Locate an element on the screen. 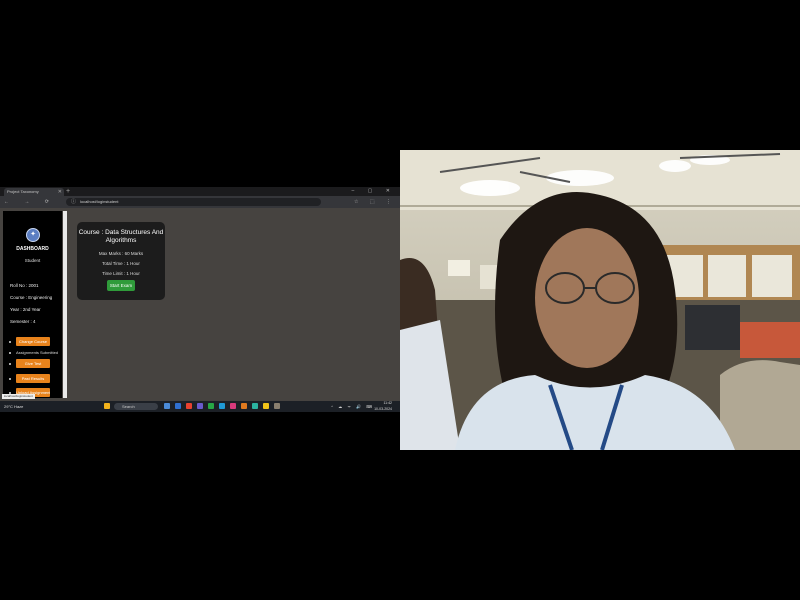  browser-tab: Project Taxonomy ✕ is located at coordinates (34, 192).